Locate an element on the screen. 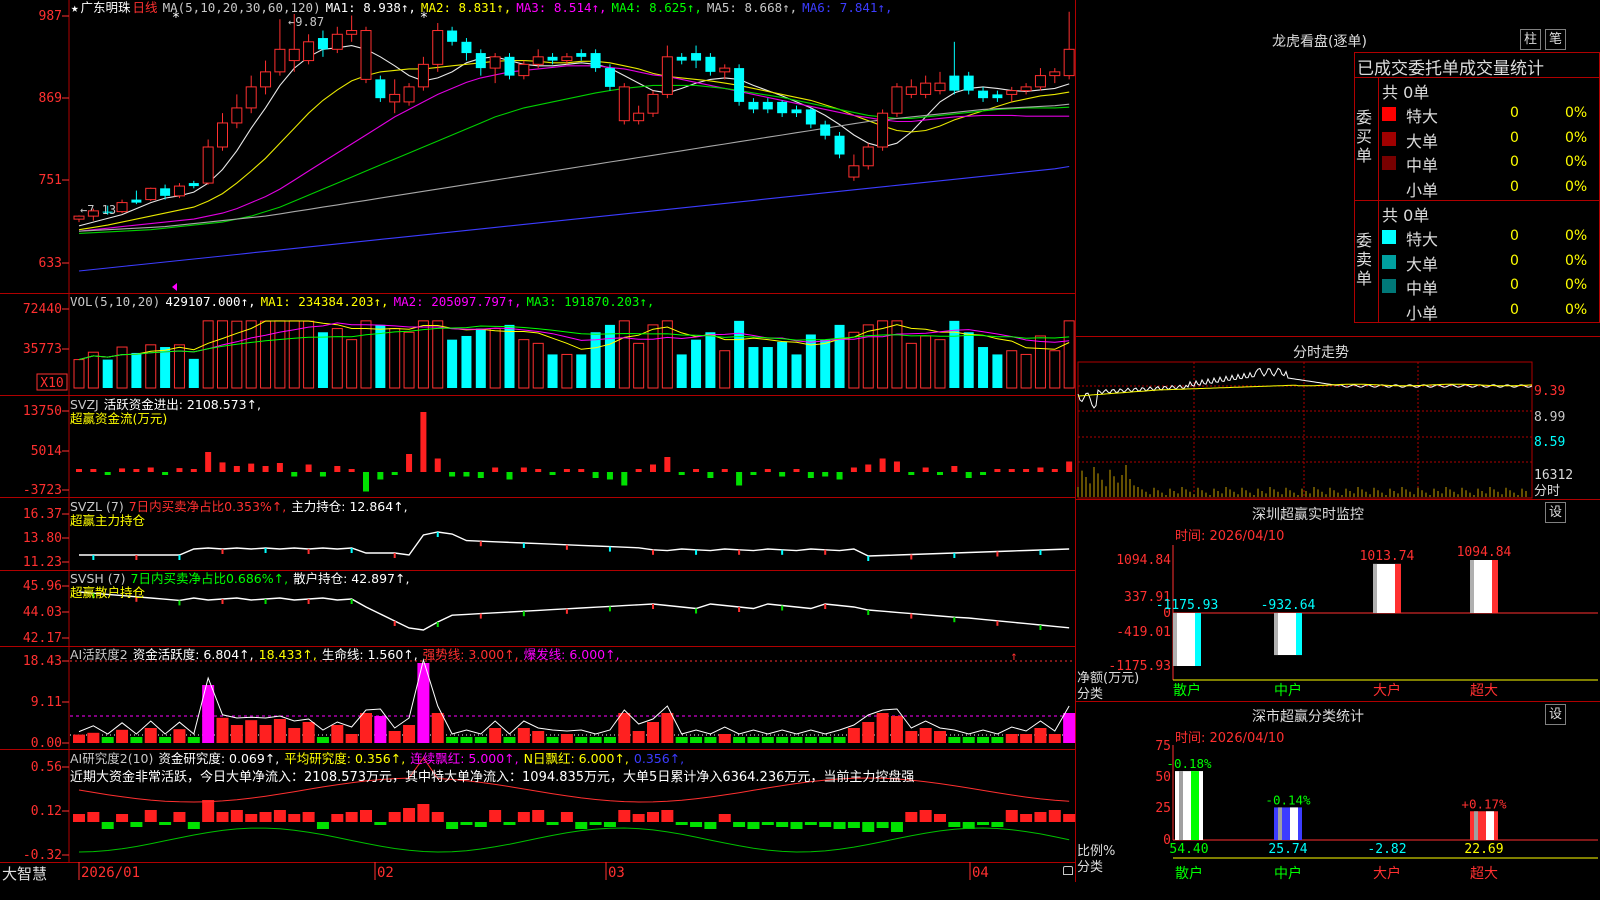  candle-body is located at coordinates (653, 103).